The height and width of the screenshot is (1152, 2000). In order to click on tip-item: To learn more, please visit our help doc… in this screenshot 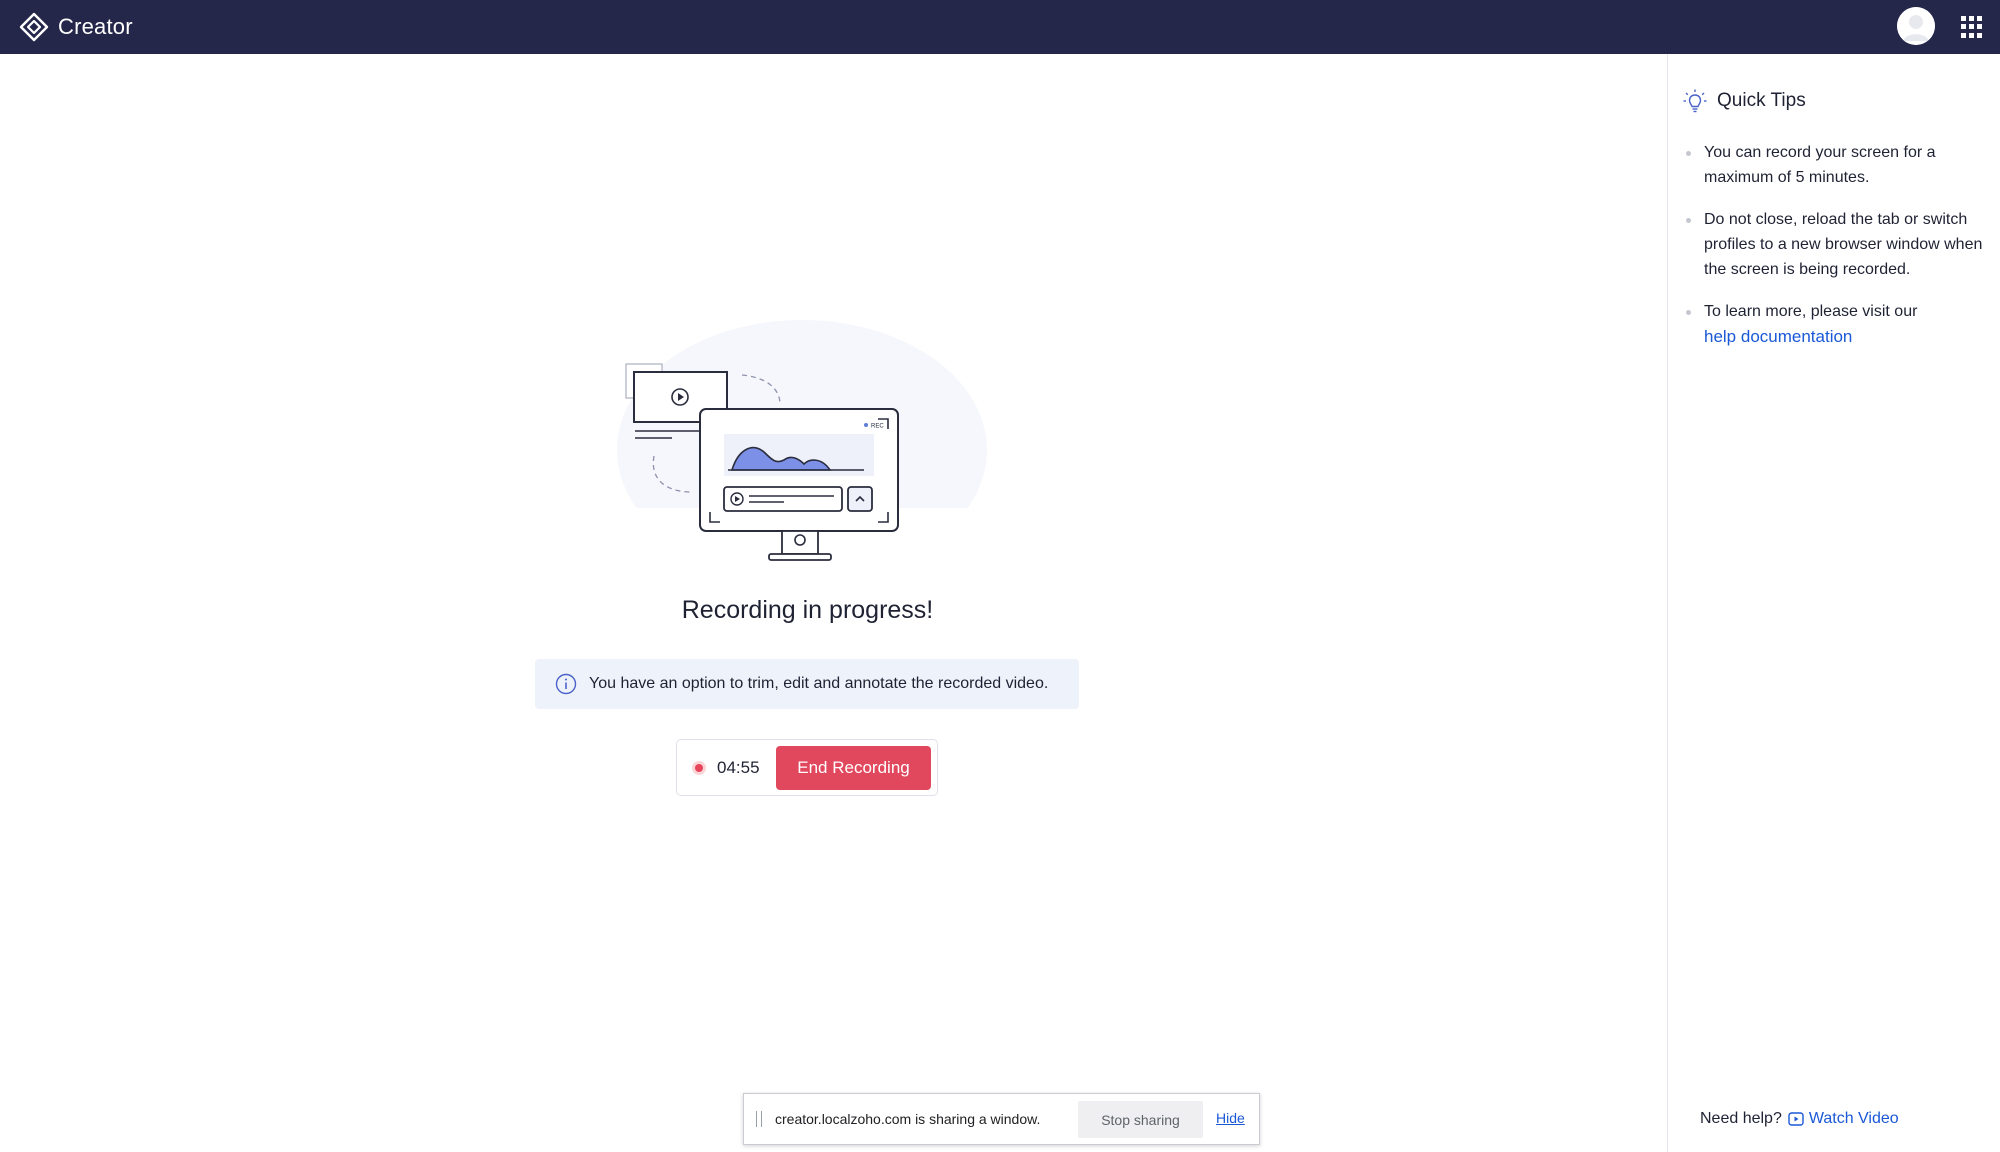, I will do `click(1836, 324)`.